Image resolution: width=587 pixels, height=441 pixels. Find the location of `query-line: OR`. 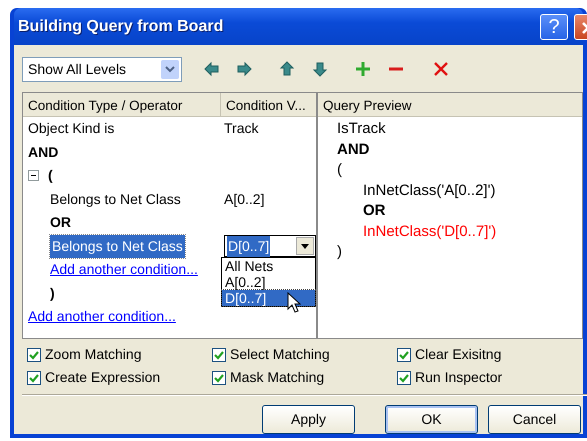

query-line: OR is located at coordinates (374, 211).